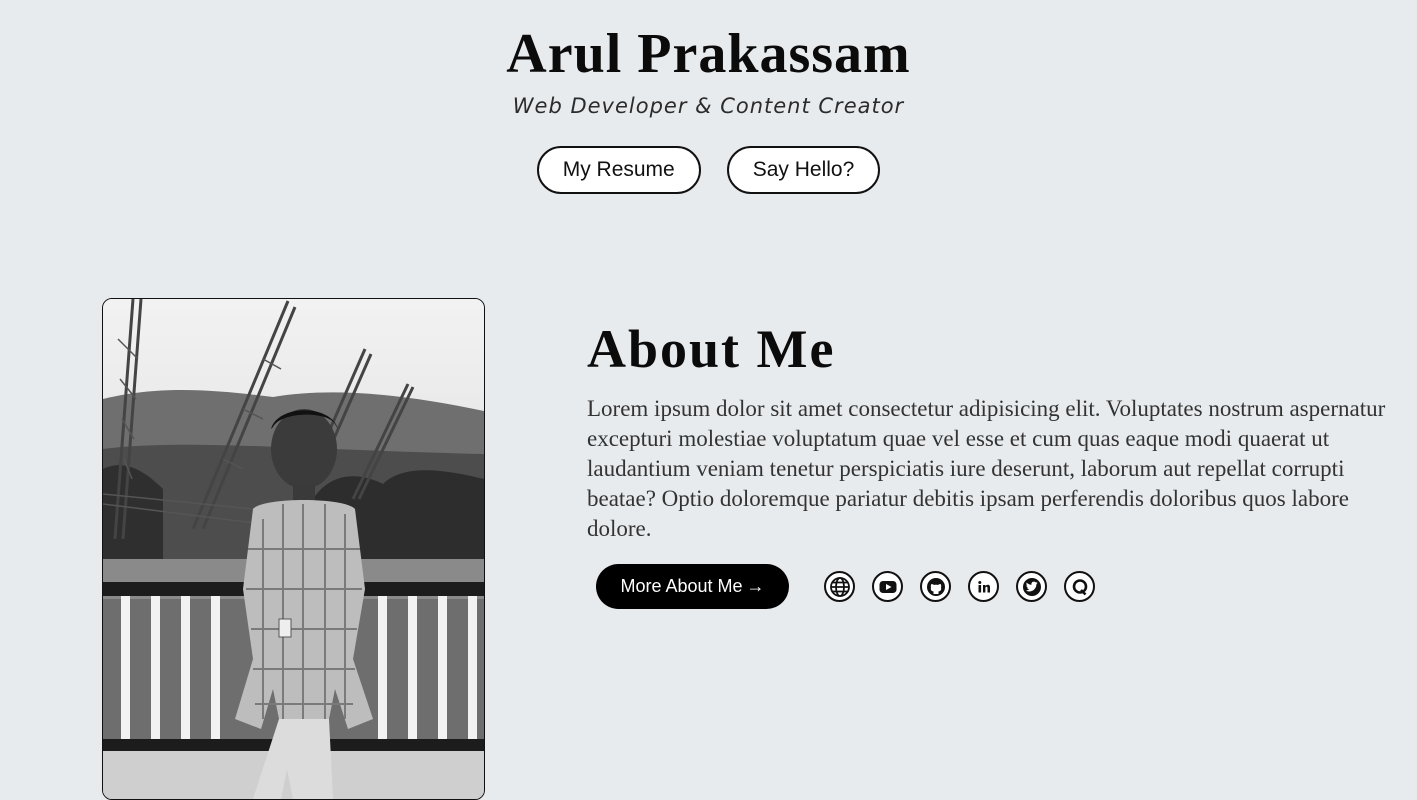  Describe the element at coordinates (708, 106) in the screenshot. I see `page-subtitle: Web Developer & Content Creator` at that location.